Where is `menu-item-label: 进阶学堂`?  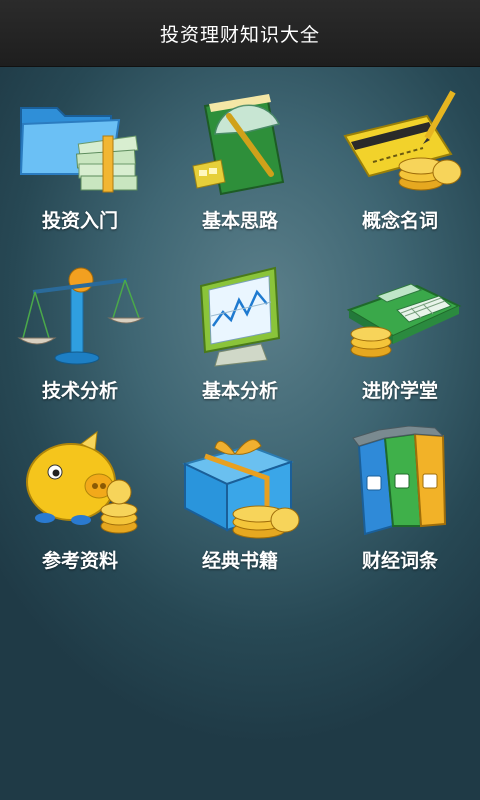
menu-item-label: 进阶学堂 is located at coordinates (399, 391).